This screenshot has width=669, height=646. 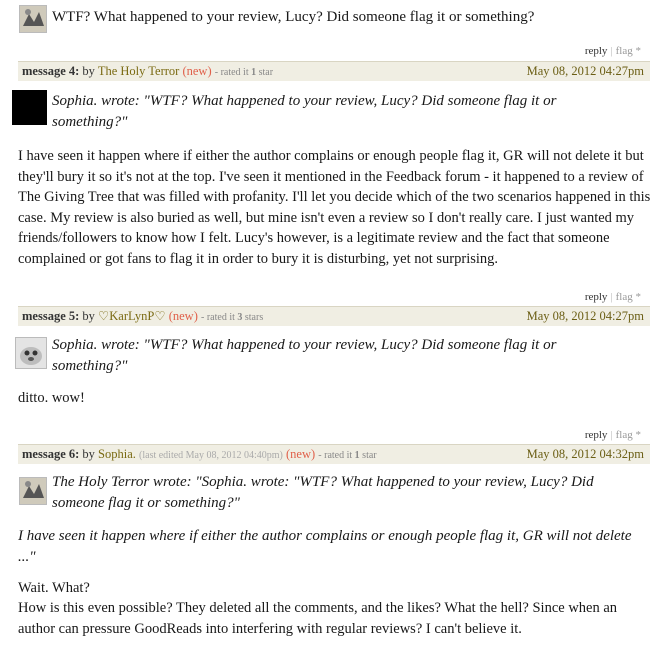 What do you see at coordinates (51, 316) in the screenshot?
I see `message-number: message 5:` at bounding box center [51, 316].